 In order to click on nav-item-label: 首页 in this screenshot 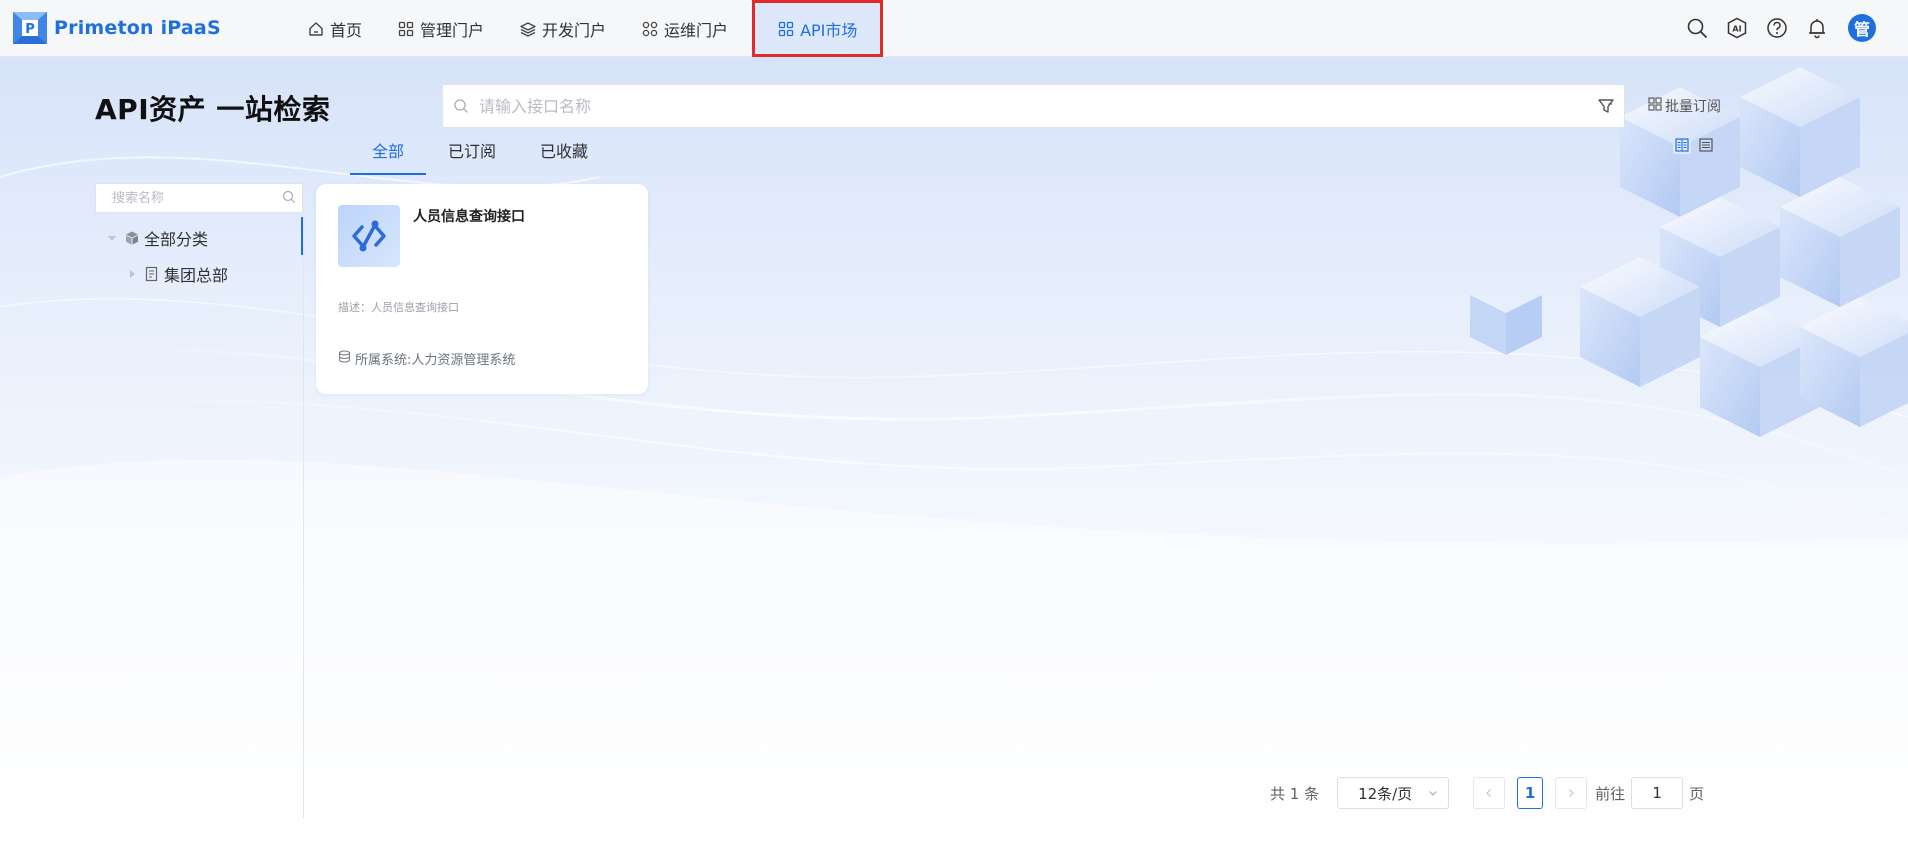, I will do `click(346, 30)`.